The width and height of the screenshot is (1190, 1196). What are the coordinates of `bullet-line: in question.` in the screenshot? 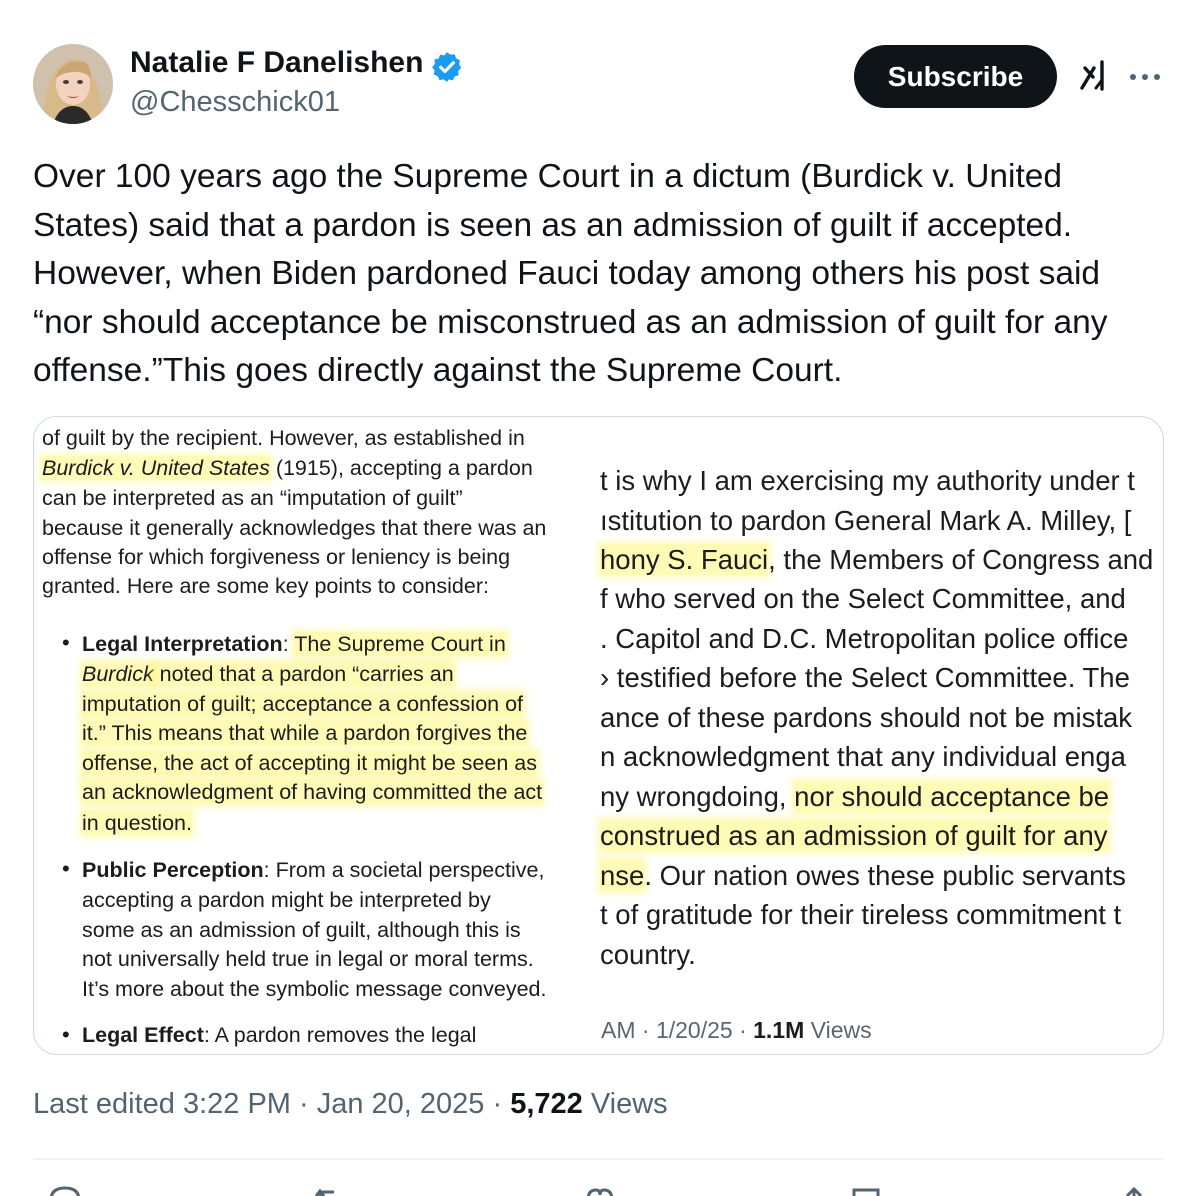 It's located at (137, 823).